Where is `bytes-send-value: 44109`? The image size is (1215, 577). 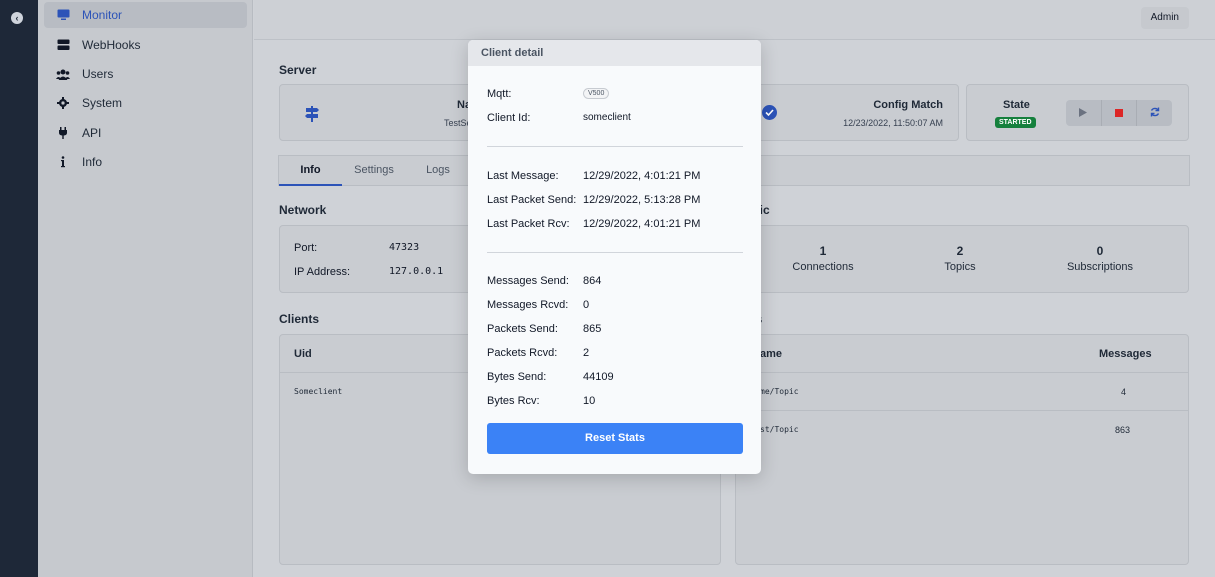
bytes-send-value: 44109 is located at coordinates (598, 377).